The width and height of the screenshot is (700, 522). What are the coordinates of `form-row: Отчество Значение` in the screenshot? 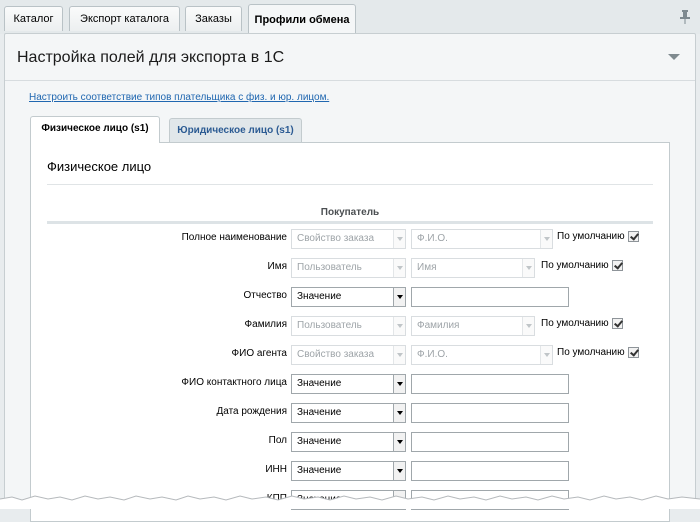 It's located at (351, 297).